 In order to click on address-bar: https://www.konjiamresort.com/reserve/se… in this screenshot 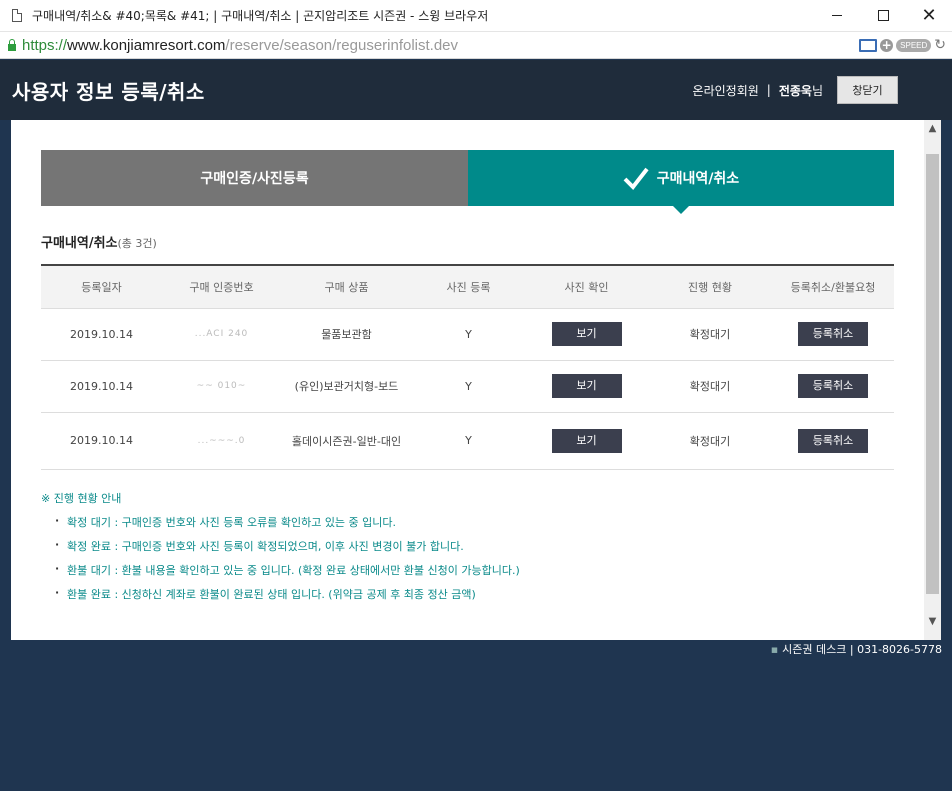, I will do `click(476, 45)`.